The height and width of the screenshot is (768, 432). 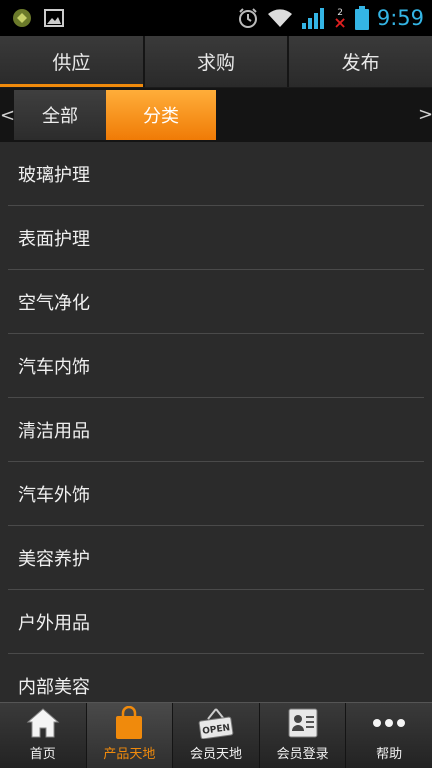 I want to click on list-item: 汽车外饰, so click(x=216, y=494).